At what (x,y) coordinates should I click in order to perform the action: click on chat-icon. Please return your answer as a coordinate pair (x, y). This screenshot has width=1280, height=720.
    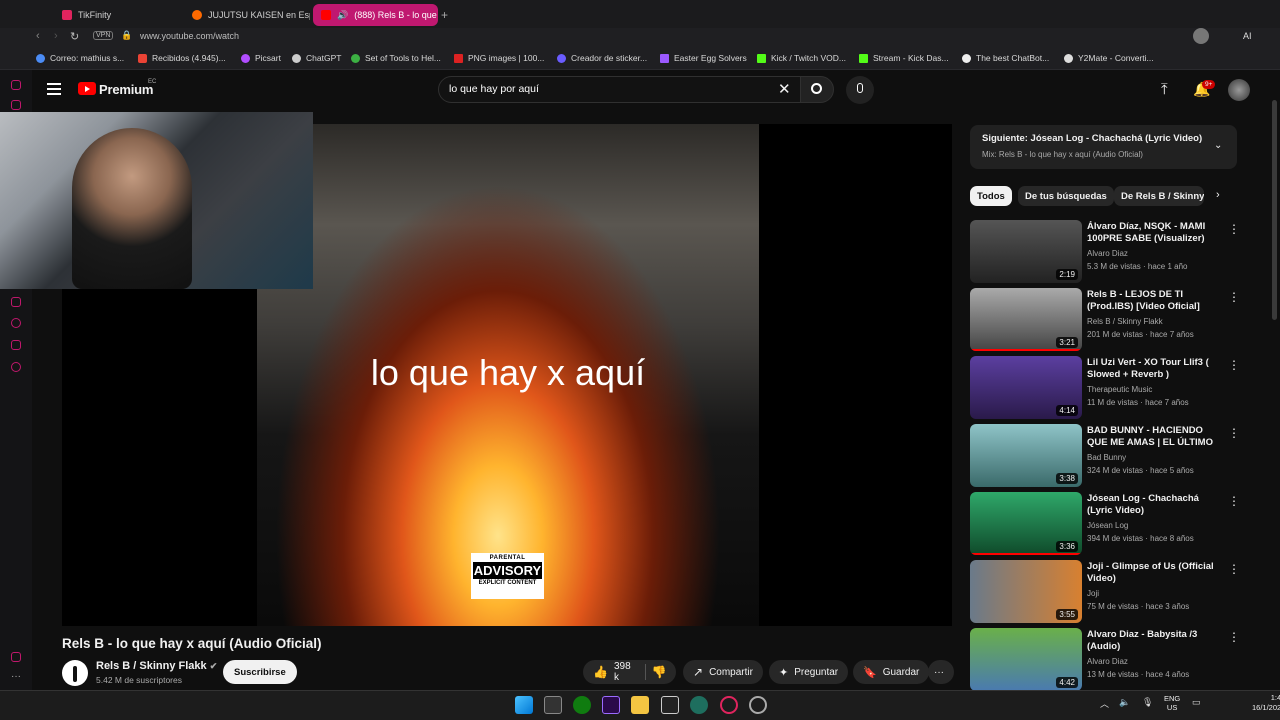
    Looking at the image, I should click on (16, 85).